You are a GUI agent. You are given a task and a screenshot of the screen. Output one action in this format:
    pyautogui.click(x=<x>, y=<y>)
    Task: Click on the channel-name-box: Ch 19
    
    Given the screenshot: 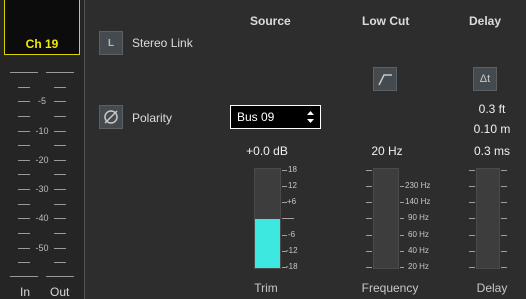 What is the action you would take?
    pyautogui.click(x=42, y=27)
    